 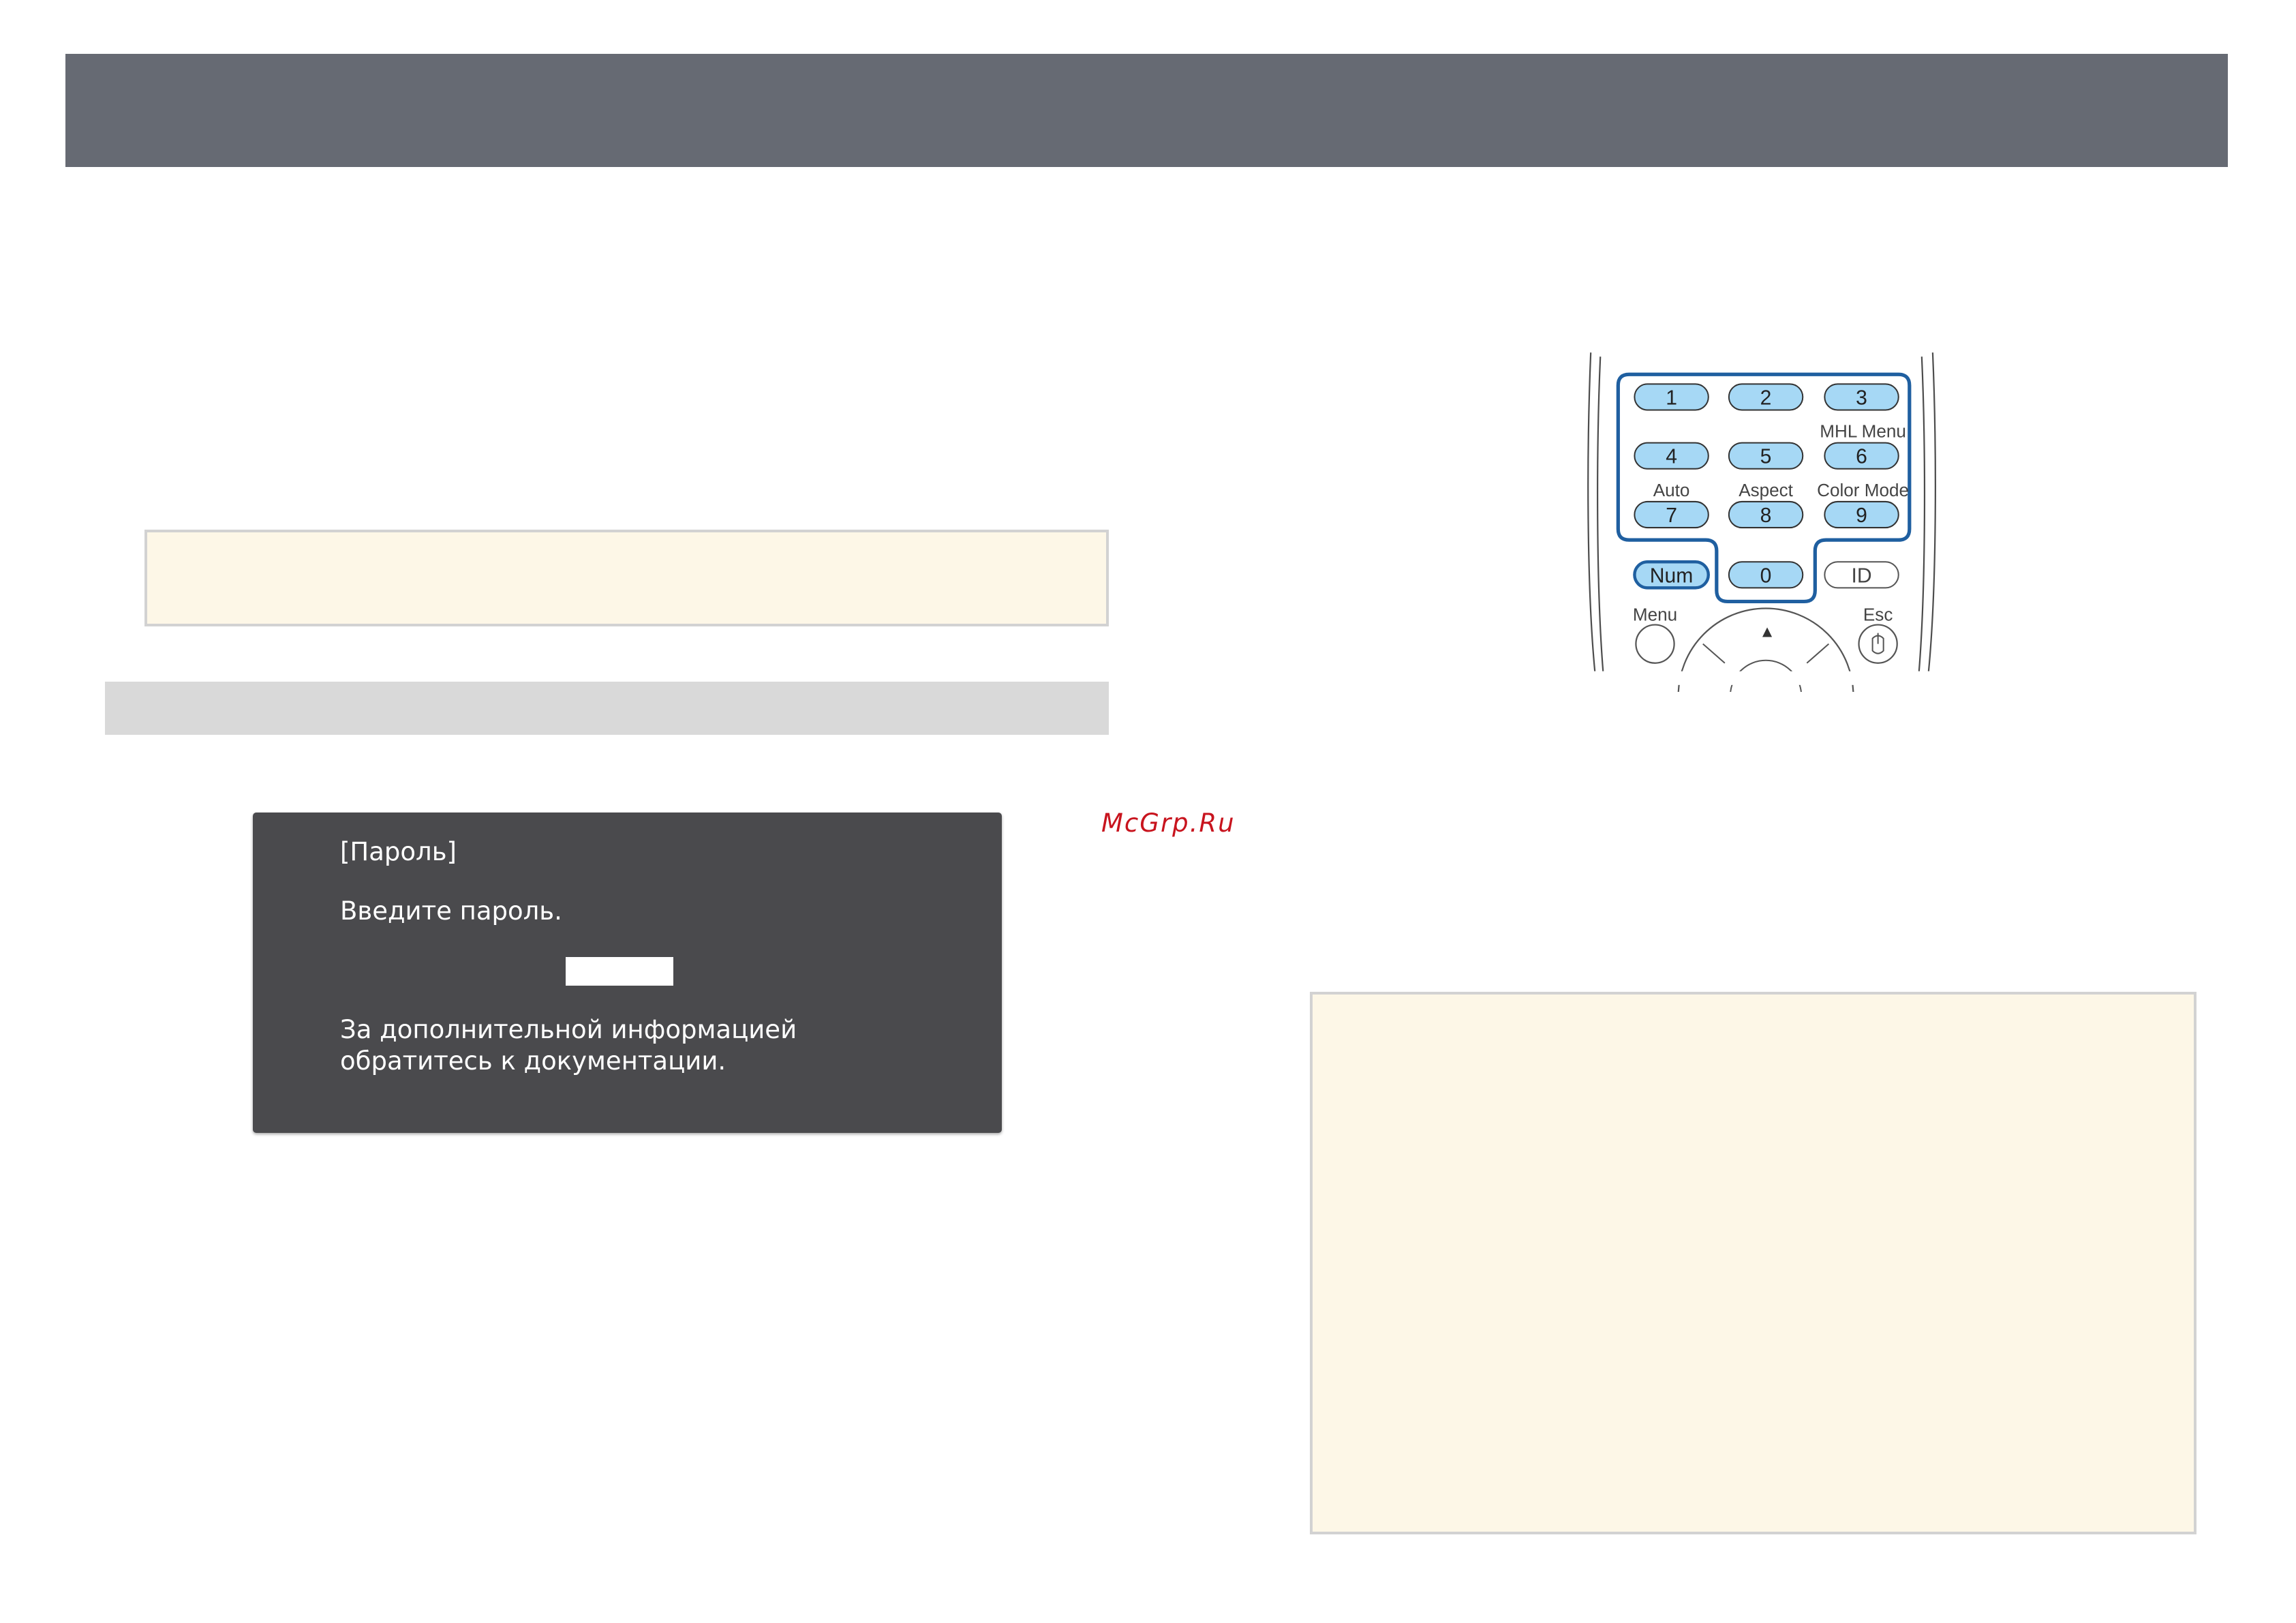 What do you see at coordinates (569, 1029) in the screenshot?
I see `dialog-info-line-1: За дополнительной информацией` at bounding box center [569, 1029].